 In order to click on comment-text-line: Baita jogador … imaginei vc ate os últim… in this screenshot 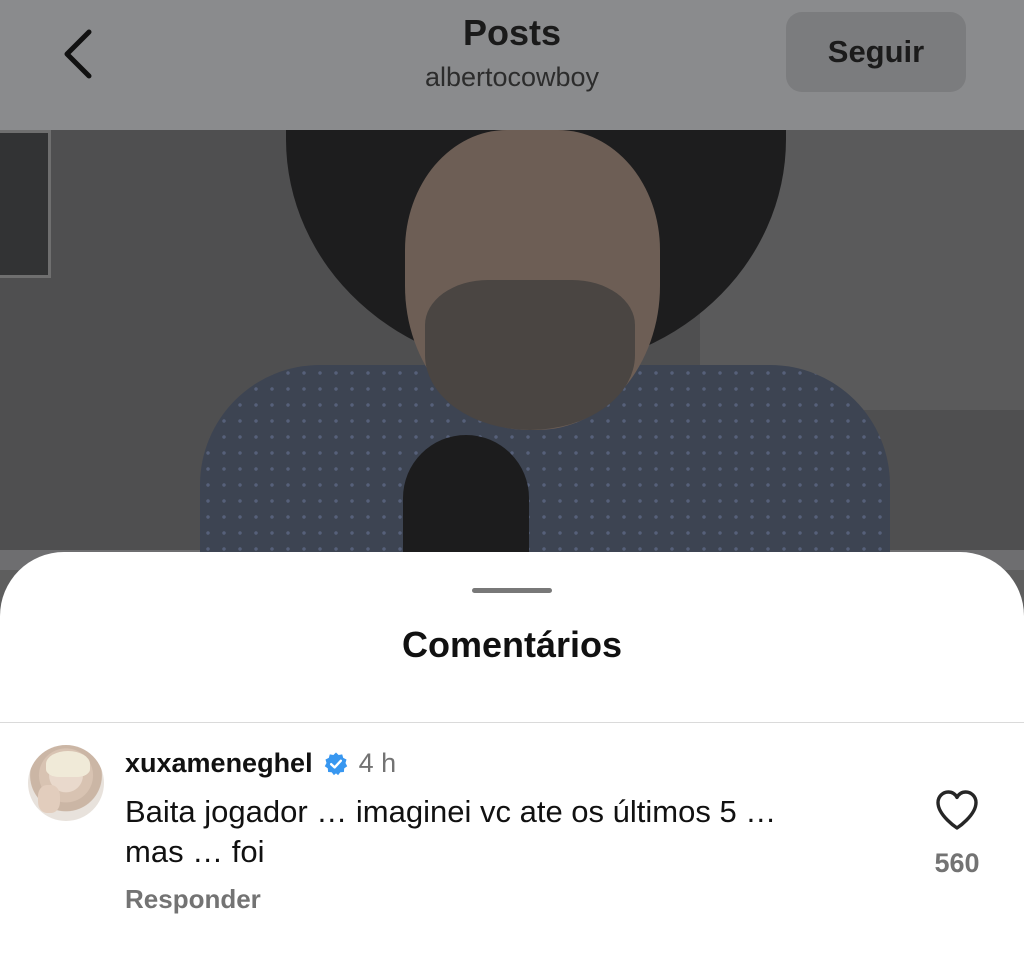, I will do `click(451, 811)`.